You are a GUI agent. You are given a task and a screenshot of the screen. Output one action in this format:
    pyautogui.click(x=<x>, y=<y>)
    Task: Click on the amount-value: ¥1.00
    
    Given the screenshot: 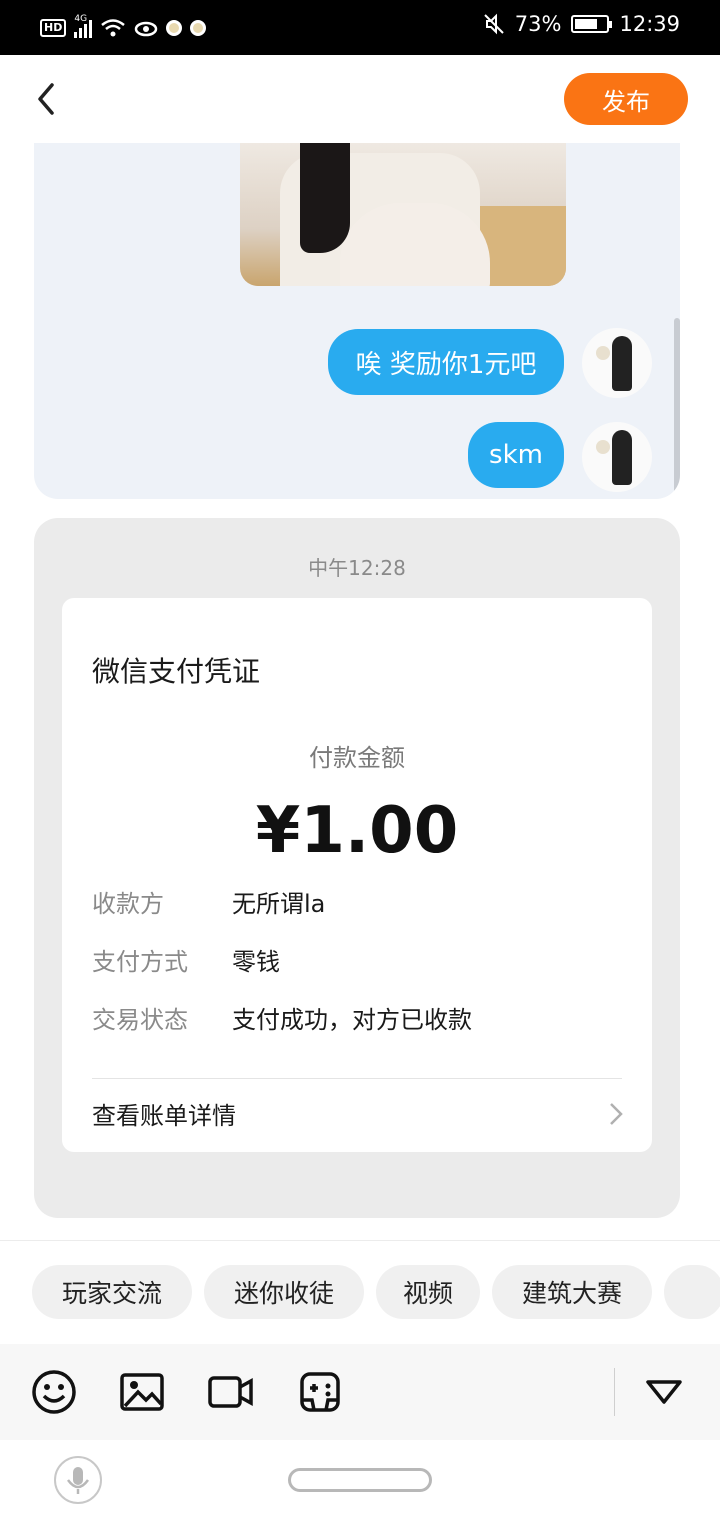 What is the action you would take?
    pyautogui.click(x=357, y=831)
    